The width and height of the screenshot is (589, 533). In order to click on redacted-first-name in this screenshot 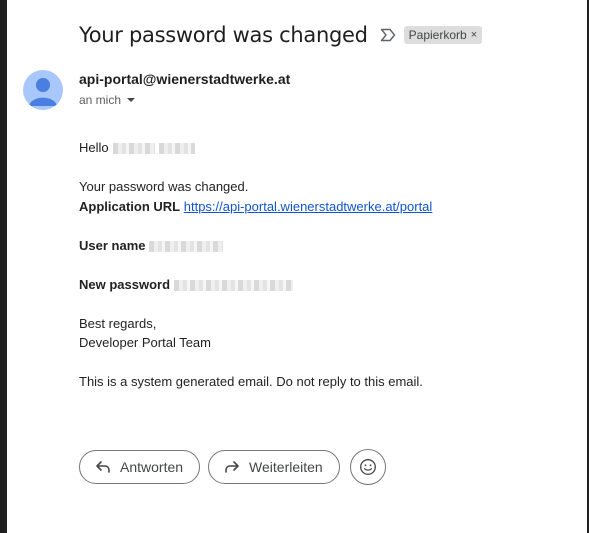, I will do `click(133, 149)`.